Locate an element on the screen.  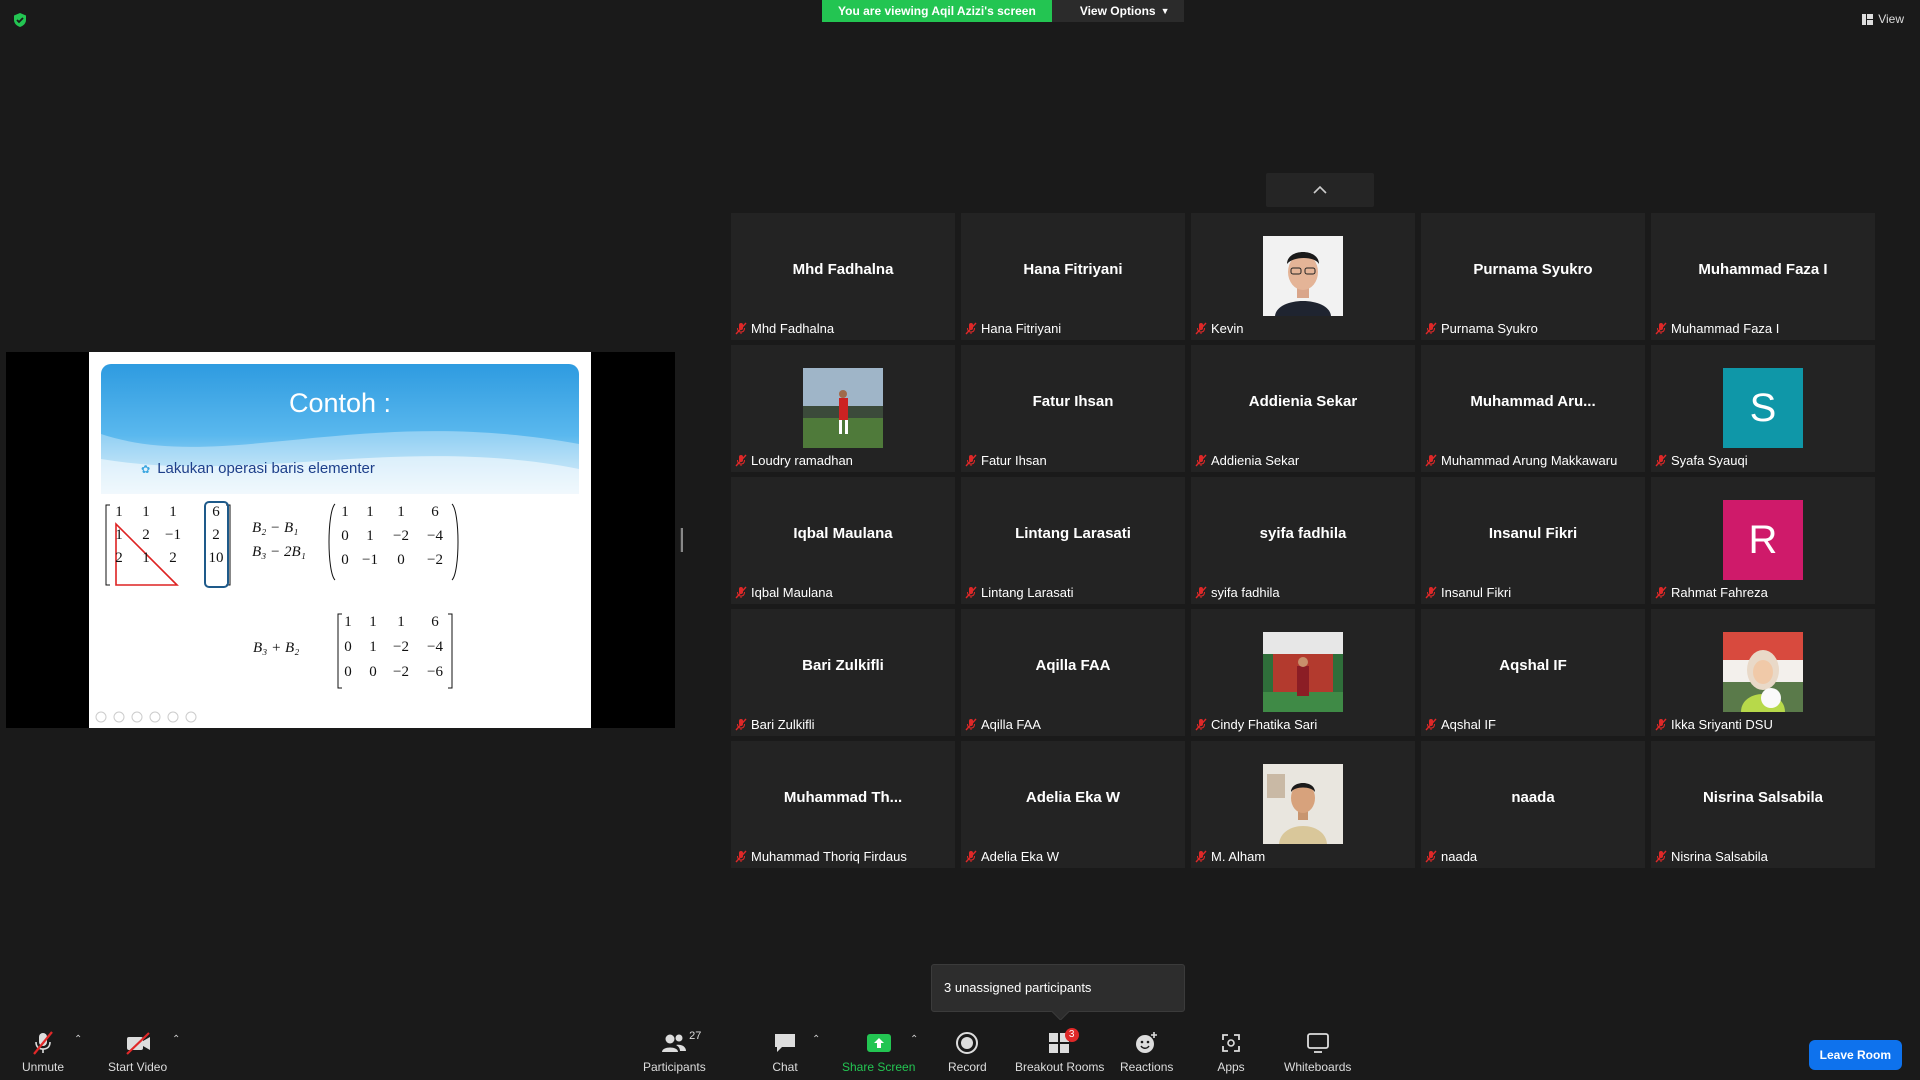
view-button: View is located at coordinates (1883, 19).